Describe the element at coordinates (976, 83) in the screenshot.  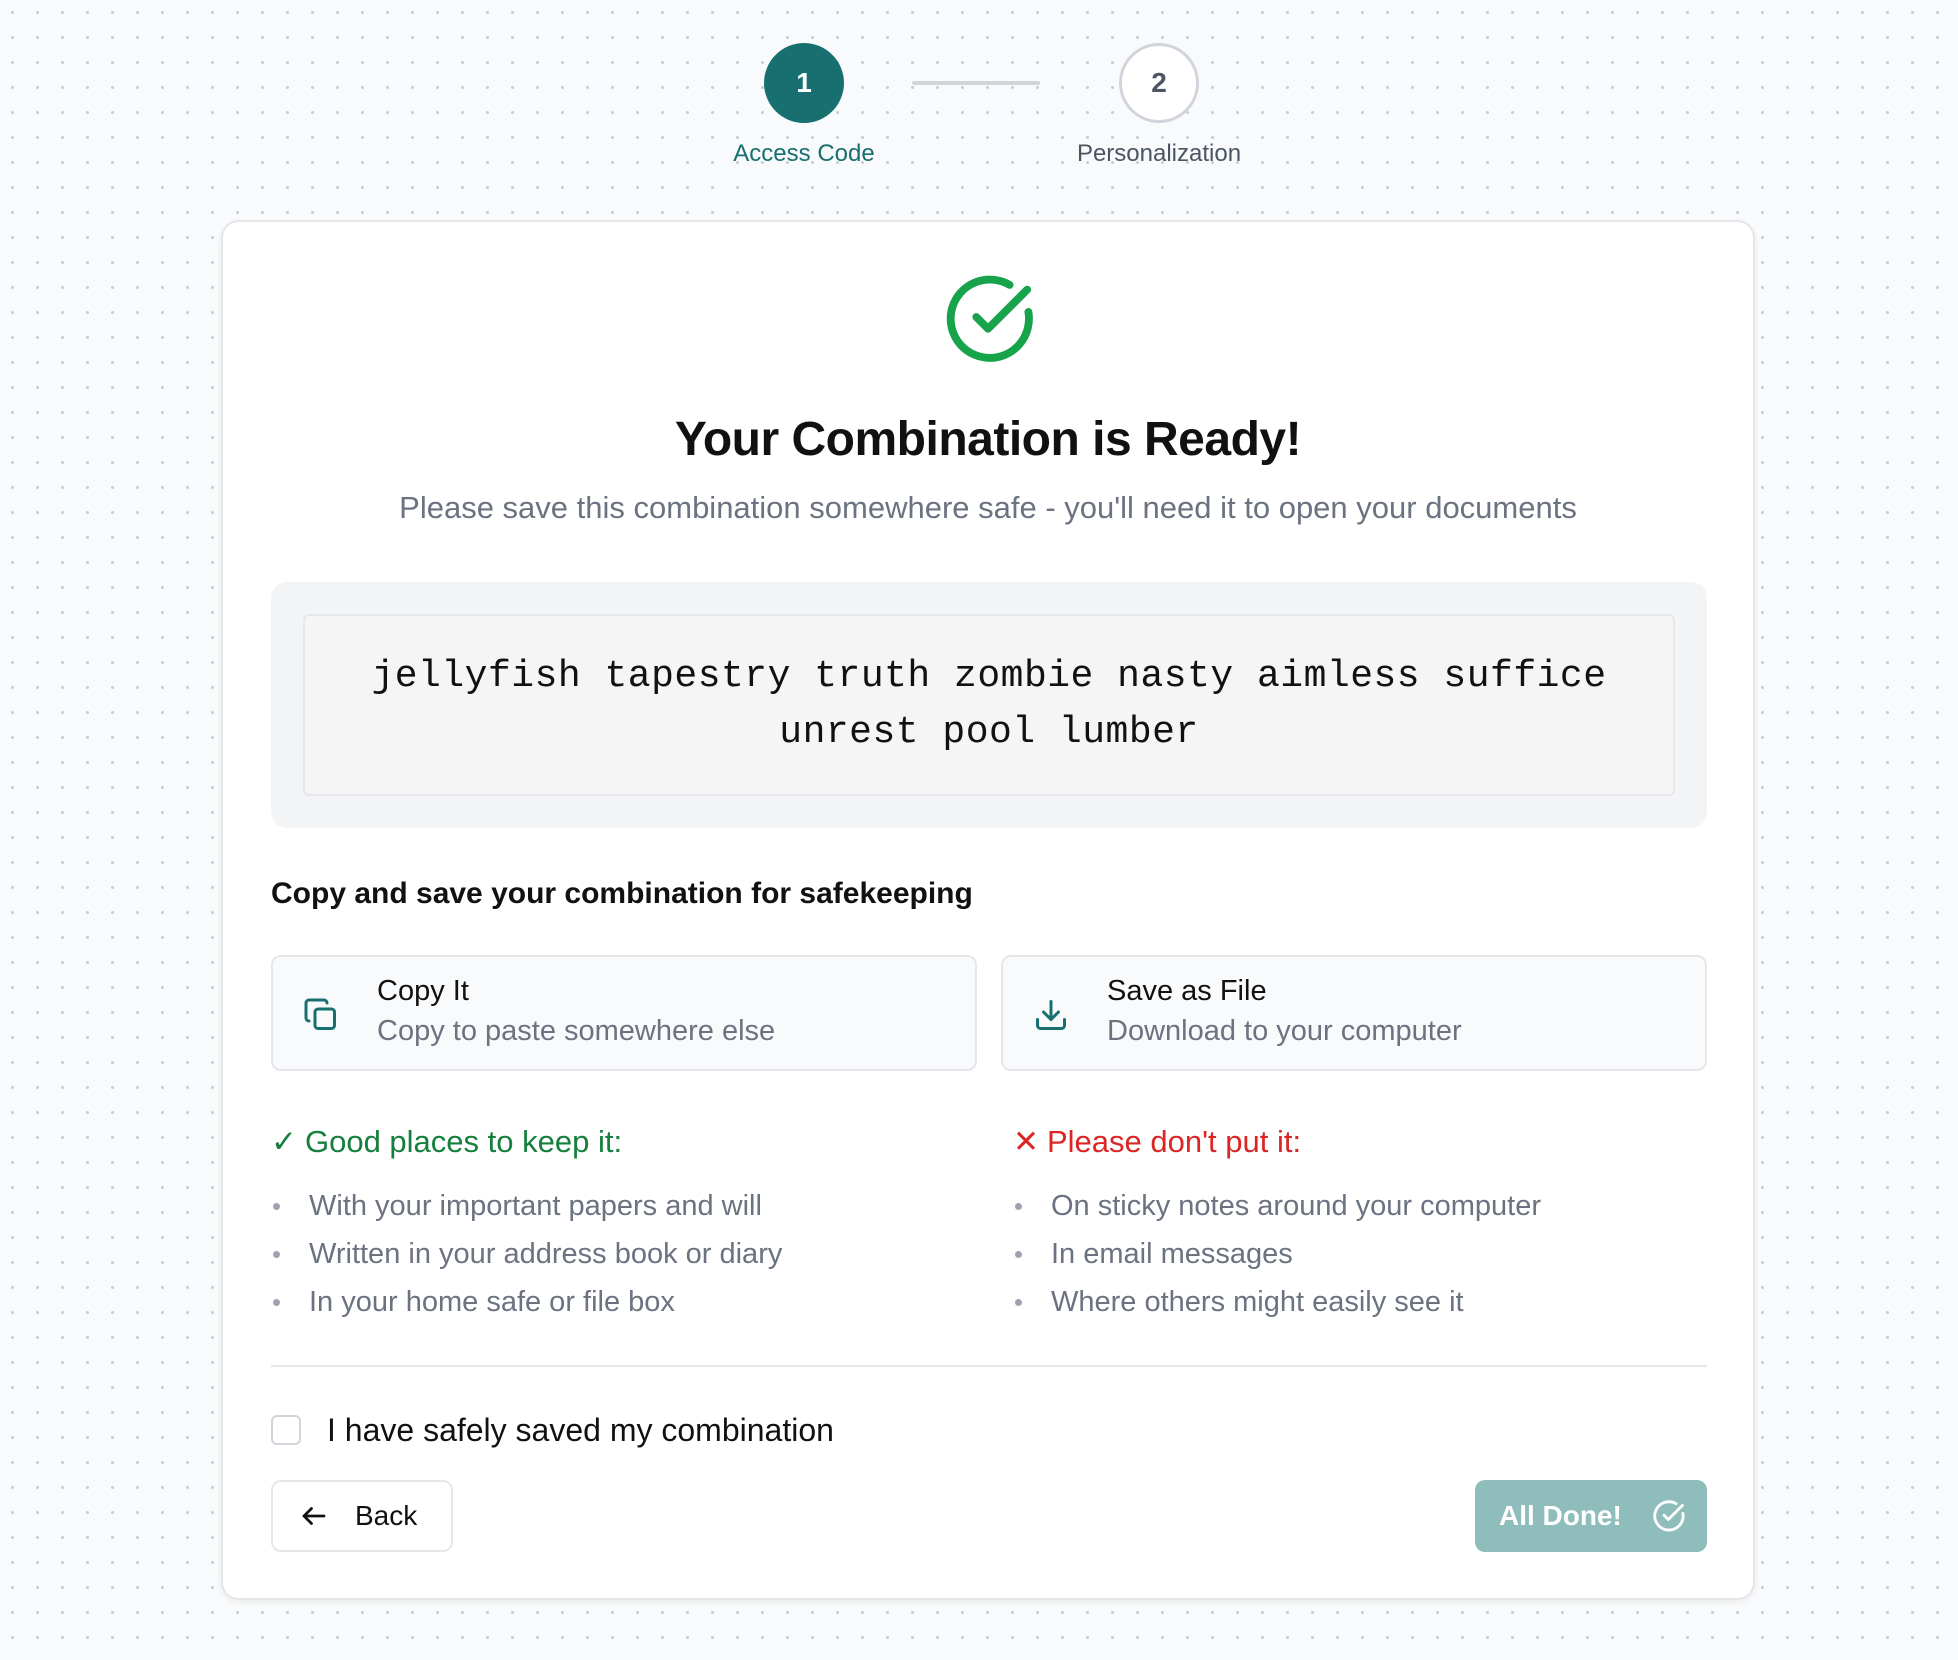
I see `step-connector` at that location.